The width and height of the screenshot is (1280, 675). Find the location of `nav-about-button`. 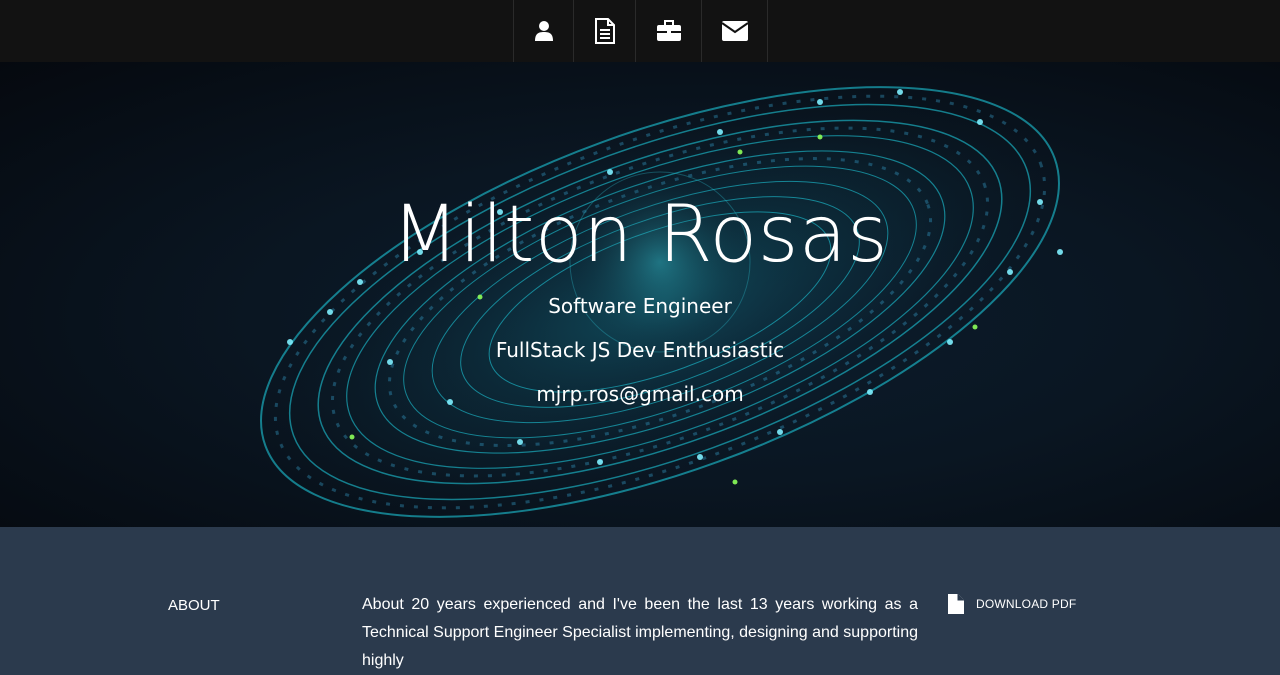

nav-about-button is located at coordinates (543, 31).